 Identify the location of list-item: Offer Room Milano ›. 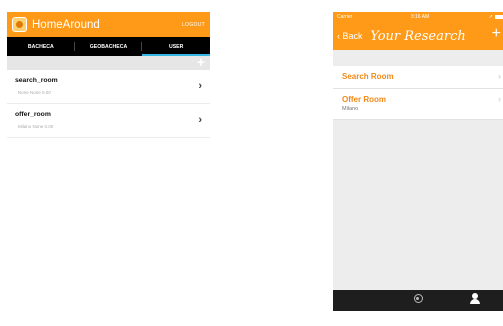
(418, 104).